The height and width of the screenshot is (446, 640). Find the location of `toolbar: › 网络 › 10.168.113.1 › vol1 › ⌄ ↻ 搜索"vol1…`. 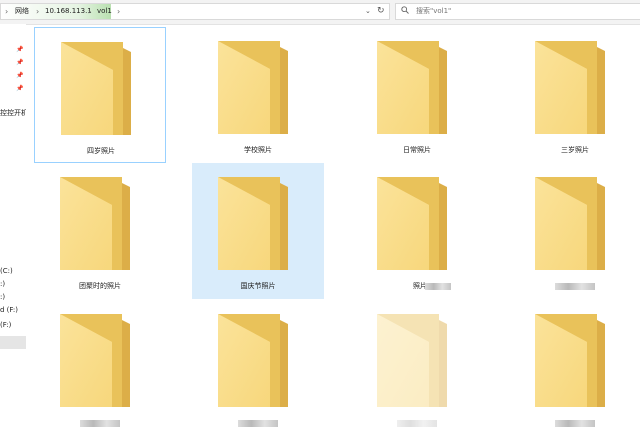

toolbar: › 网络 › 10.168.113.1 › vol1 › ⌄ ↻ 搜索"vol1… is located at coordinates (320, 12).